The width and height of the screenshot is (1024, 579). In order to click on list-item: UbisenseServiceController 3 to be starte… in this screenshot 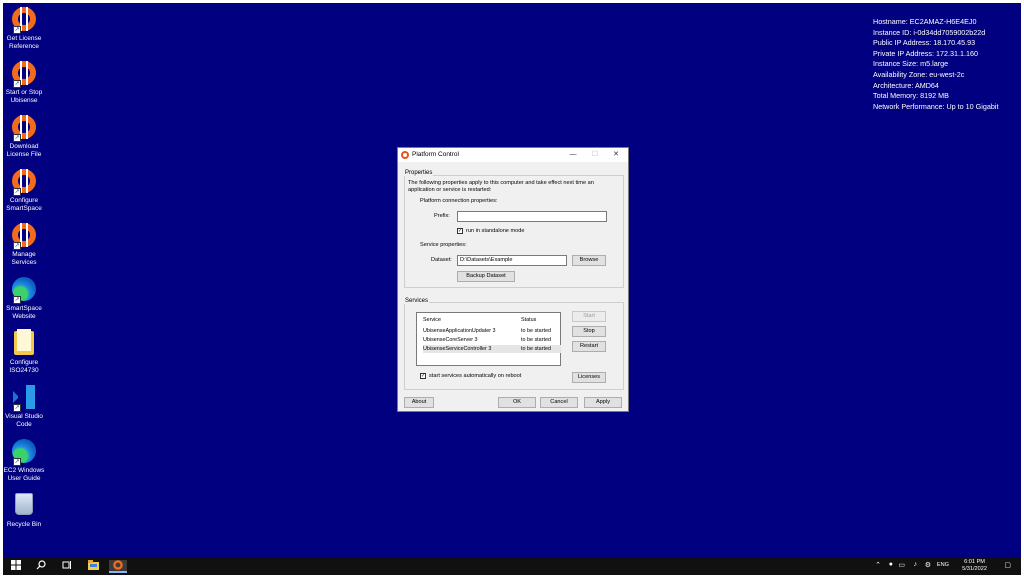, I will do `click(492, 349)`.